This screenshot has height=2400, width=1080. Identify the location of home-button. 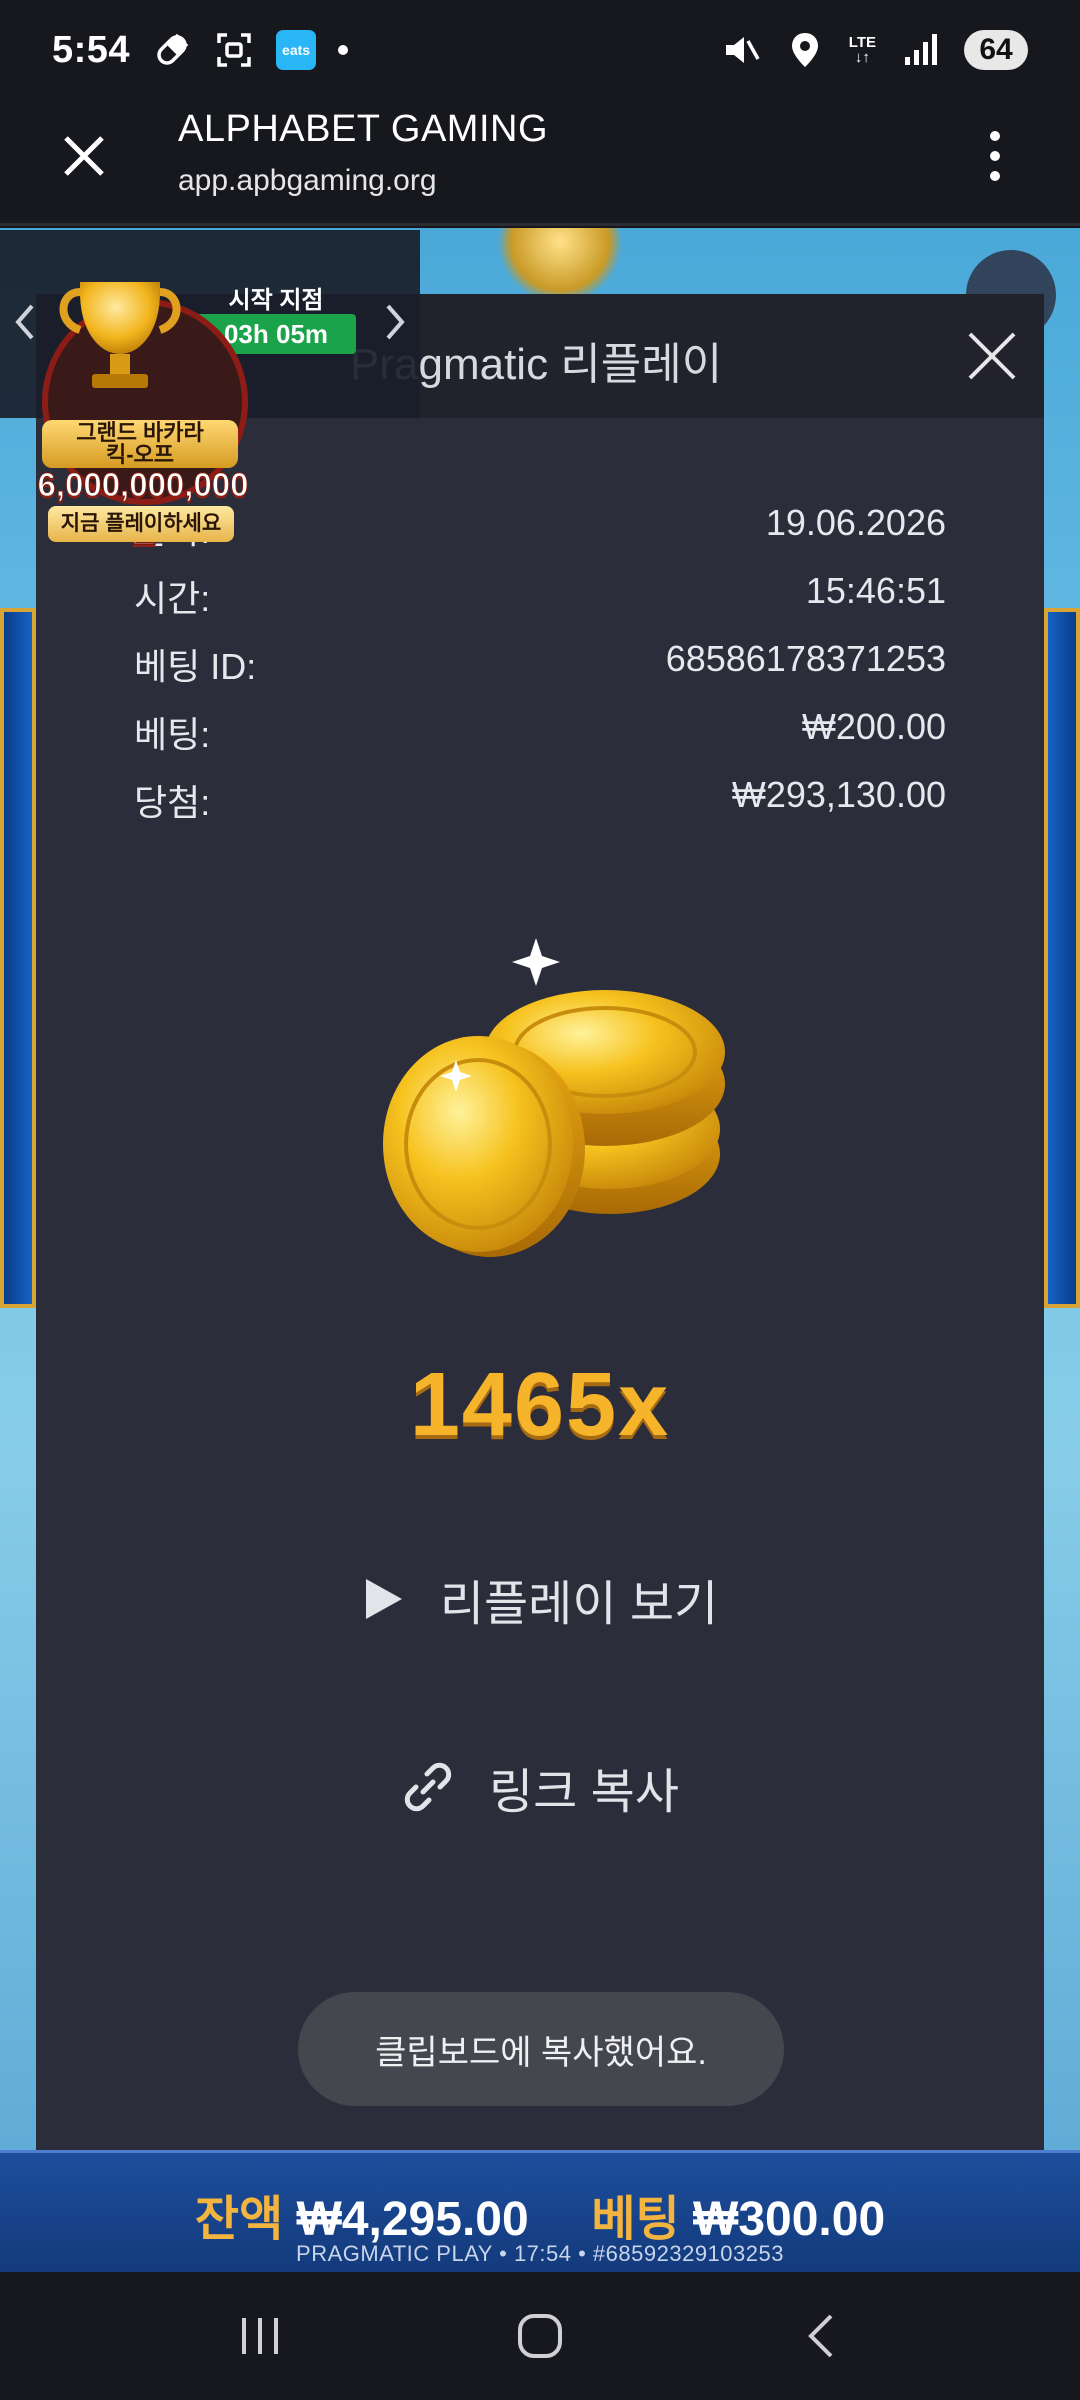
(540, 2336).